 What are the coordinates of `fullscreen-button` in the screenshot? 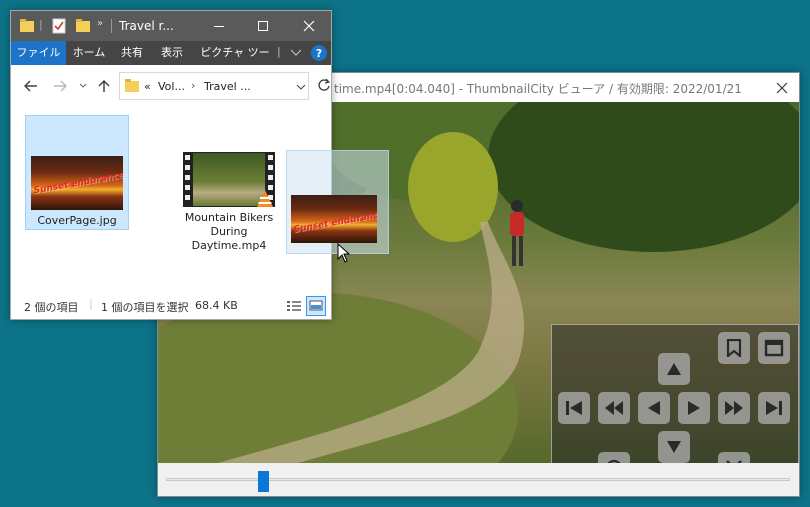 It's located at (774, 348).